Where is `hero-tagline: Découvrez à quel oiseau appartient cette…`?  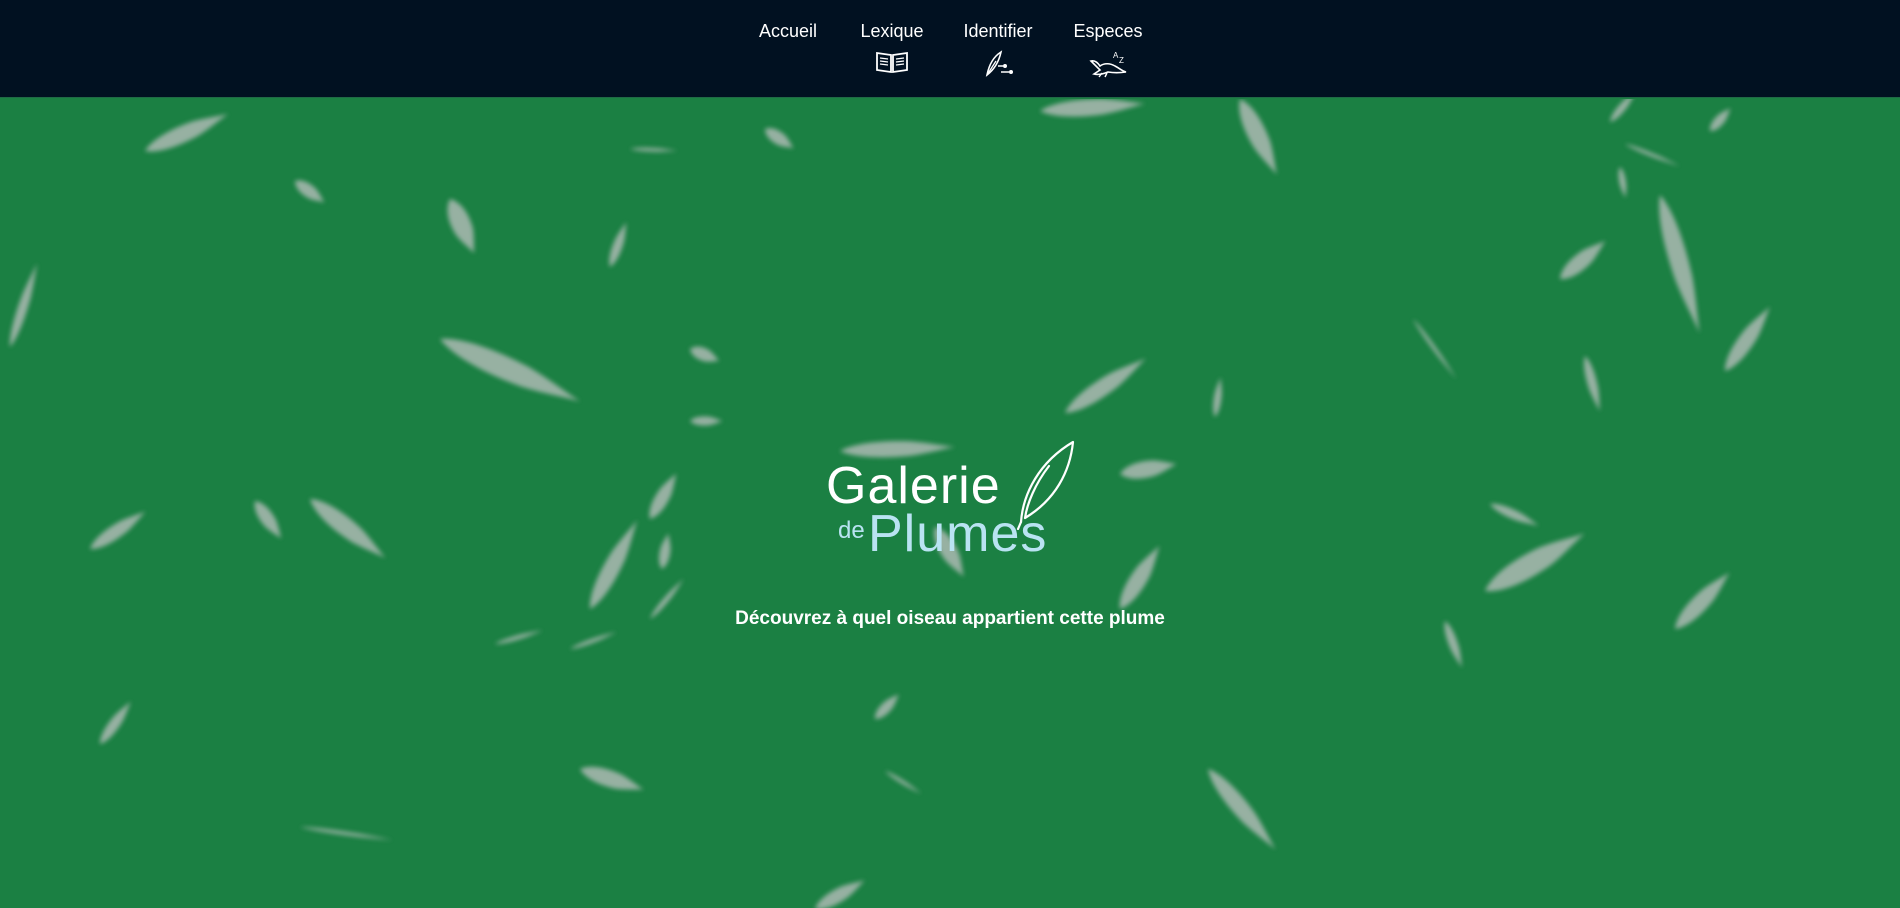
hero-tagline: Découvrez à quel oiseau appartient cette… is located at coordinates (950, 618).